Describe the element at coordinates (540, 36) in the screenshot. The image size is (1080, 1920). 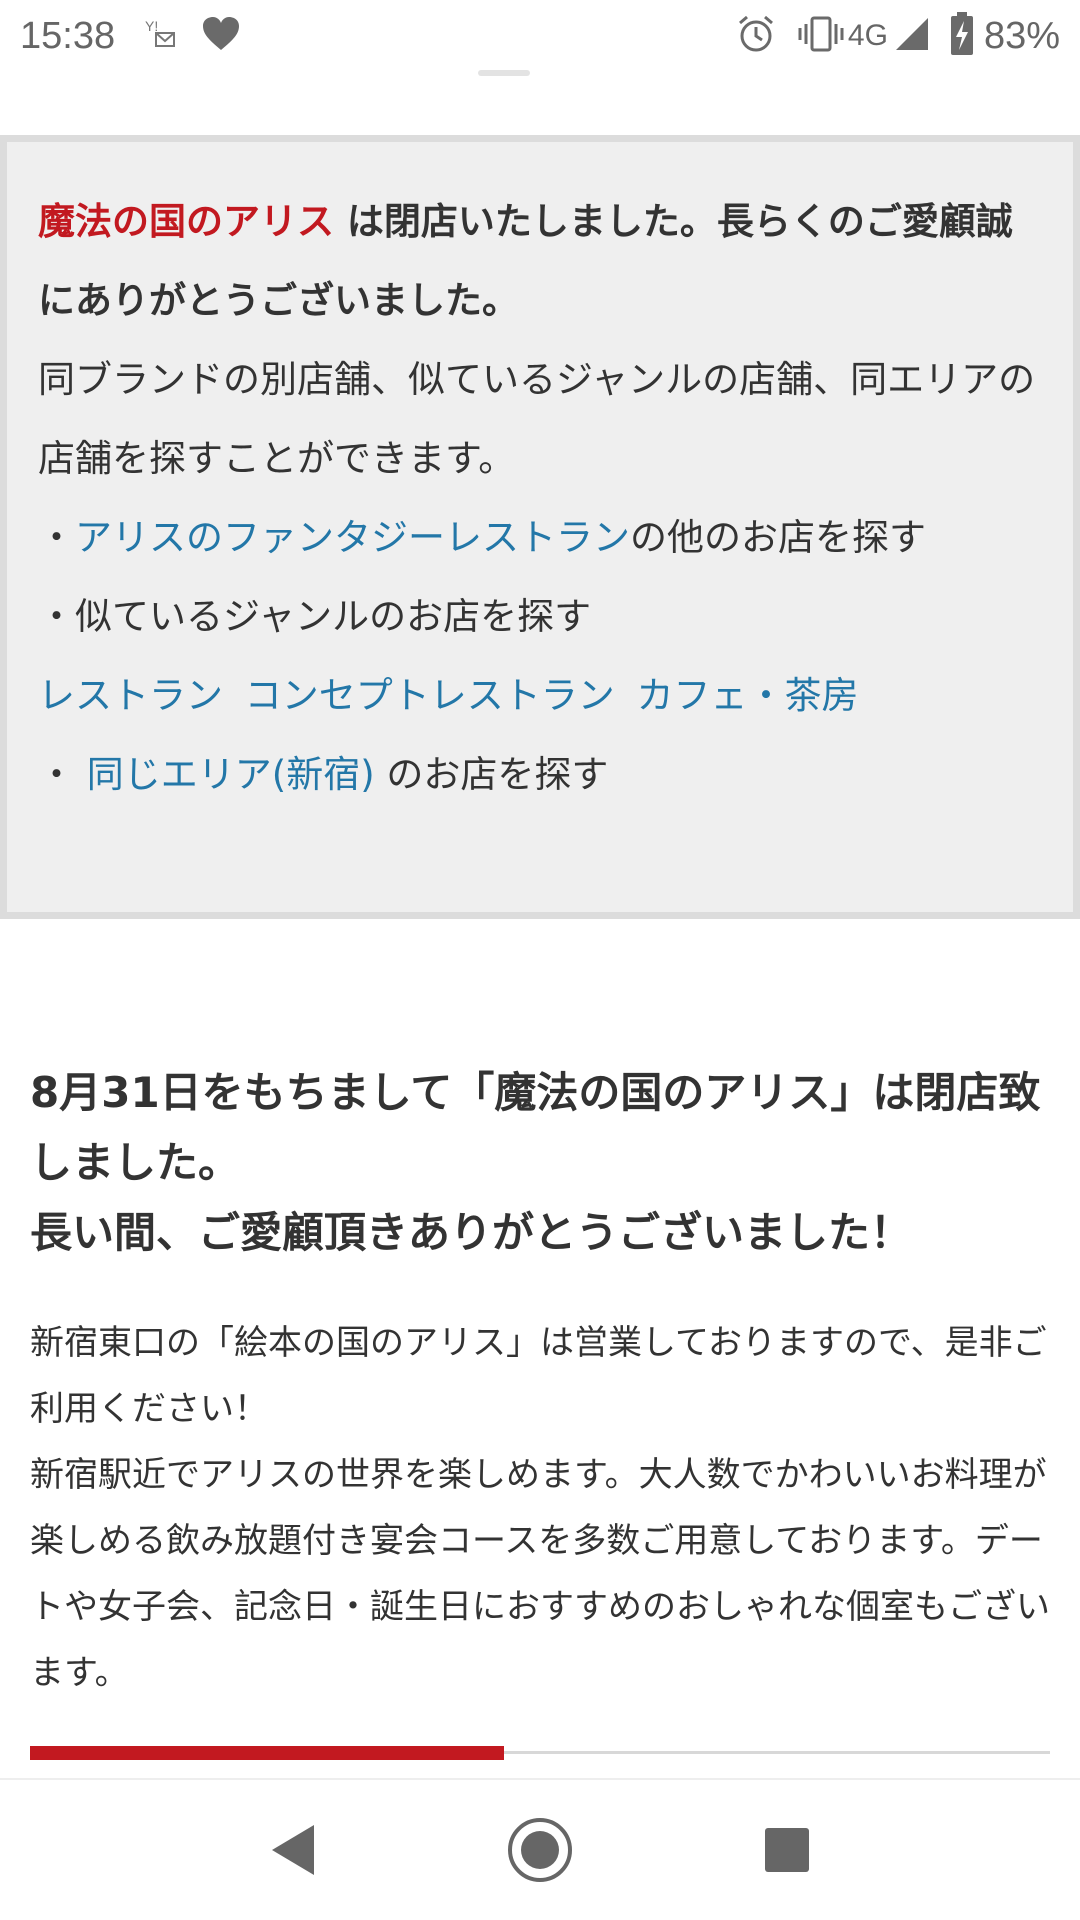
I see `status-bar: 15:38 Y! 4G 83%` at that location.